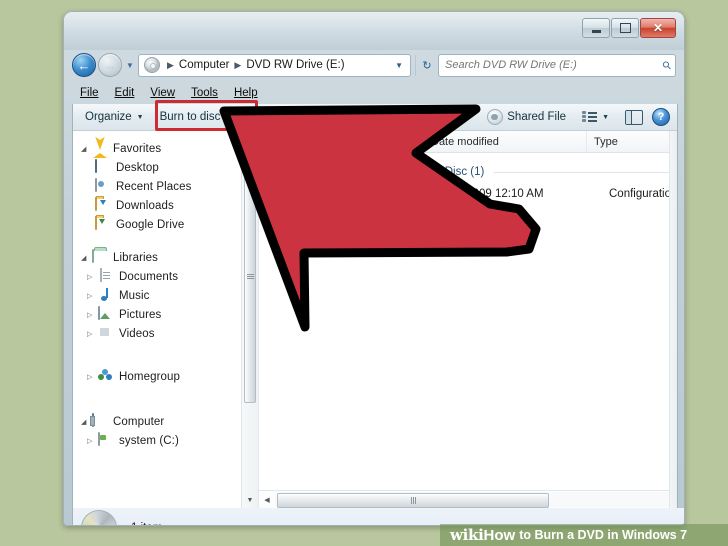 The height and width of the screenshot is (546, 728). What do you see at coordinates (632, 141) in the screenshot?
I see `column-header-type: Type` at bounding box center [632, 141].